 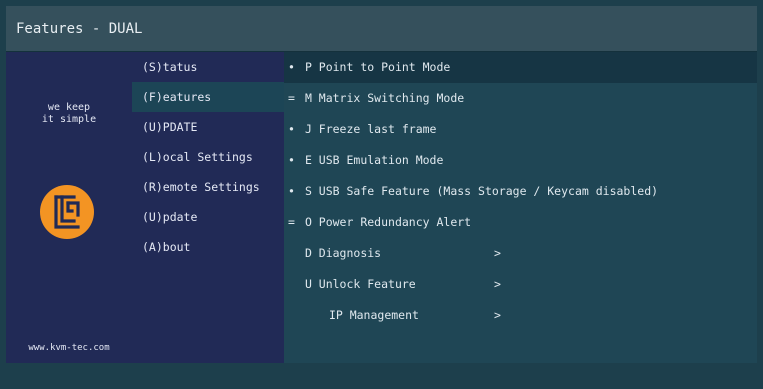 What do you see at coordinates (373, 315) in the screenshot?
I see `feature-label: IP Management` at bounding box center [373, 315].